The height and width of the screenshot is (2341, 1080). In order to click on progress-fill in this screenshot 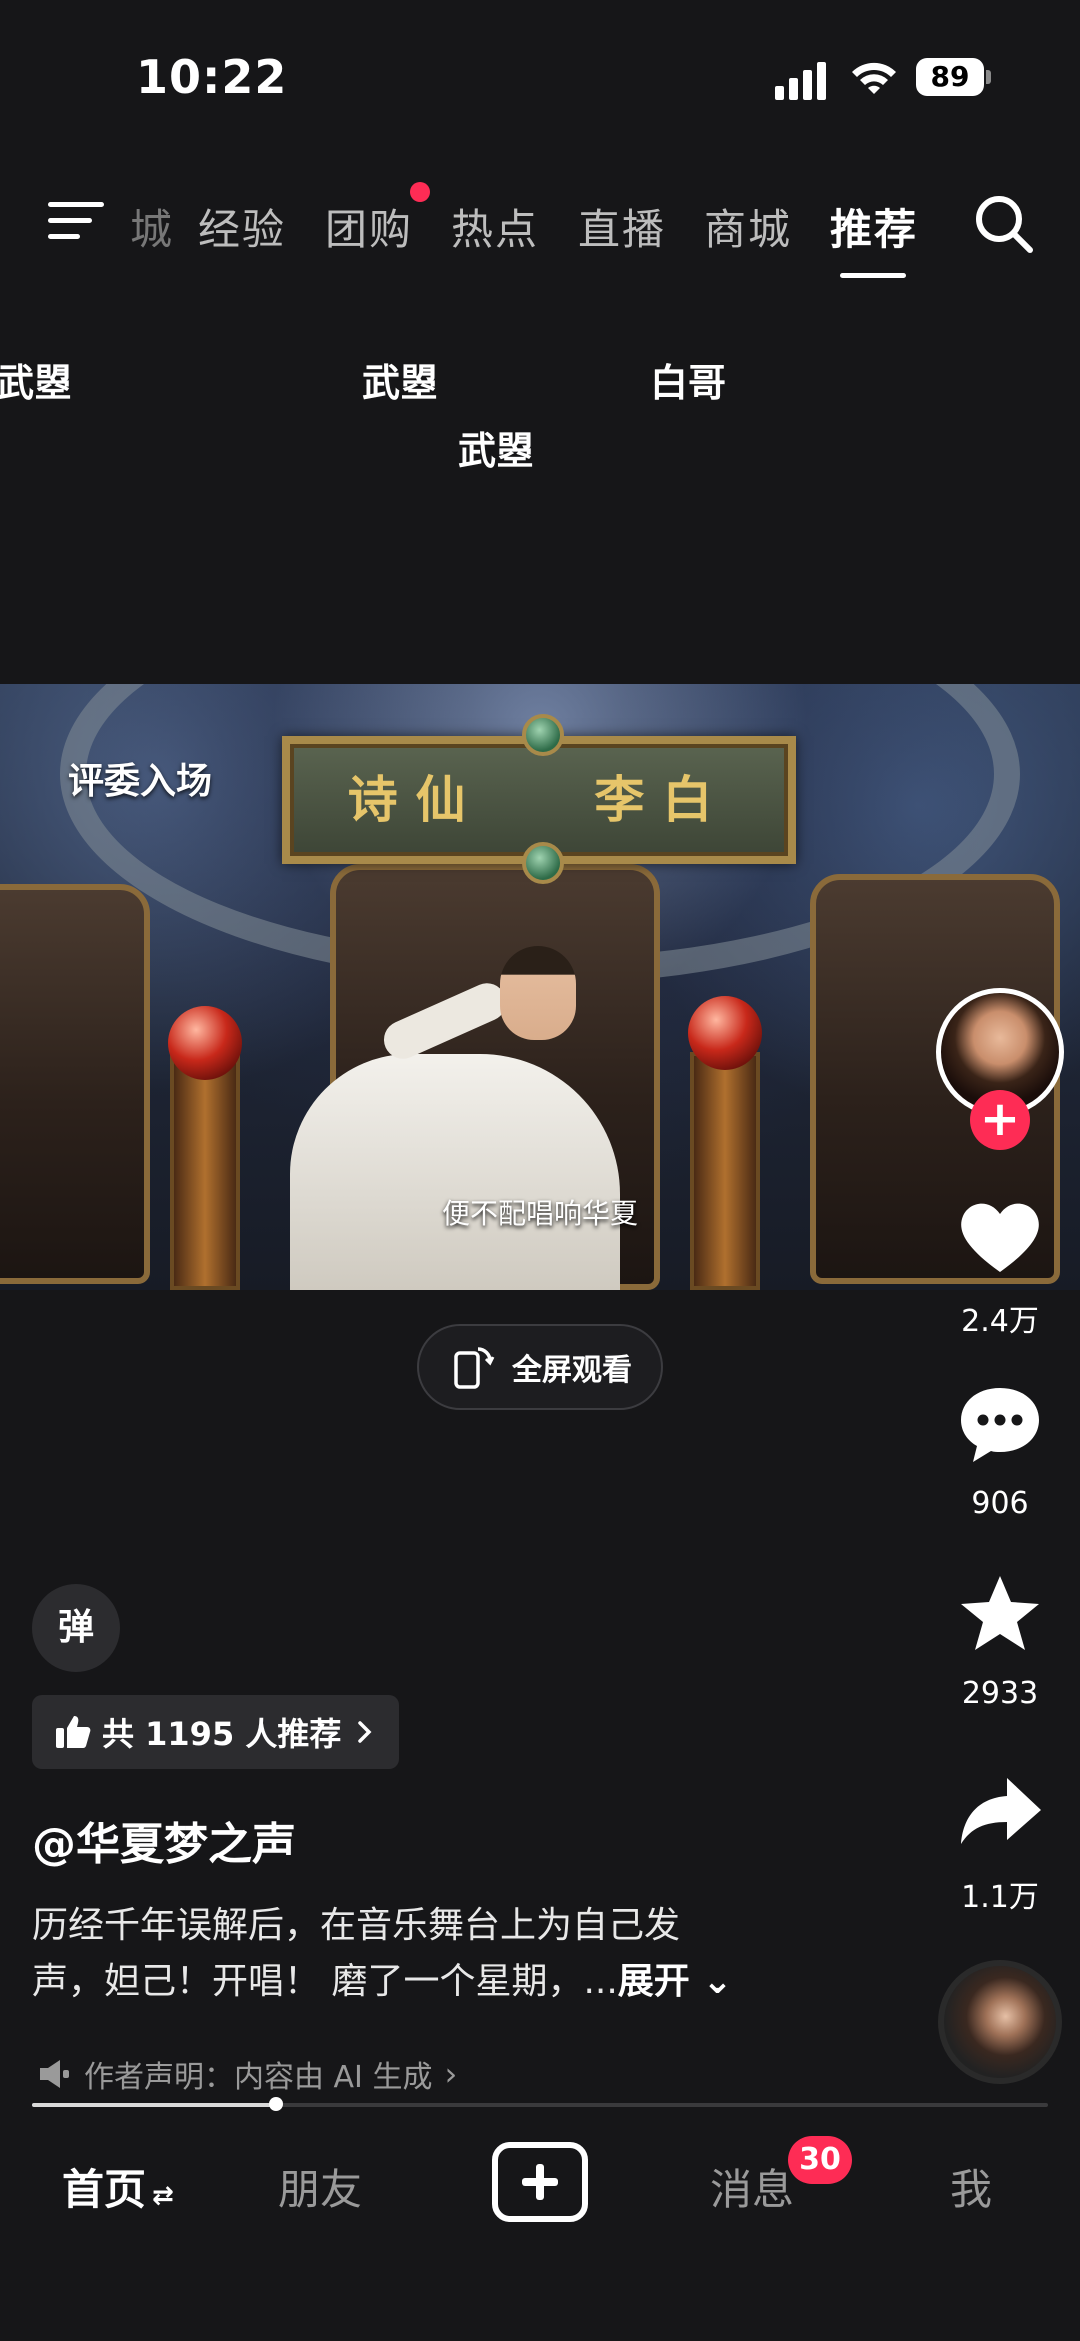, I will do `click(154, 2105)`.